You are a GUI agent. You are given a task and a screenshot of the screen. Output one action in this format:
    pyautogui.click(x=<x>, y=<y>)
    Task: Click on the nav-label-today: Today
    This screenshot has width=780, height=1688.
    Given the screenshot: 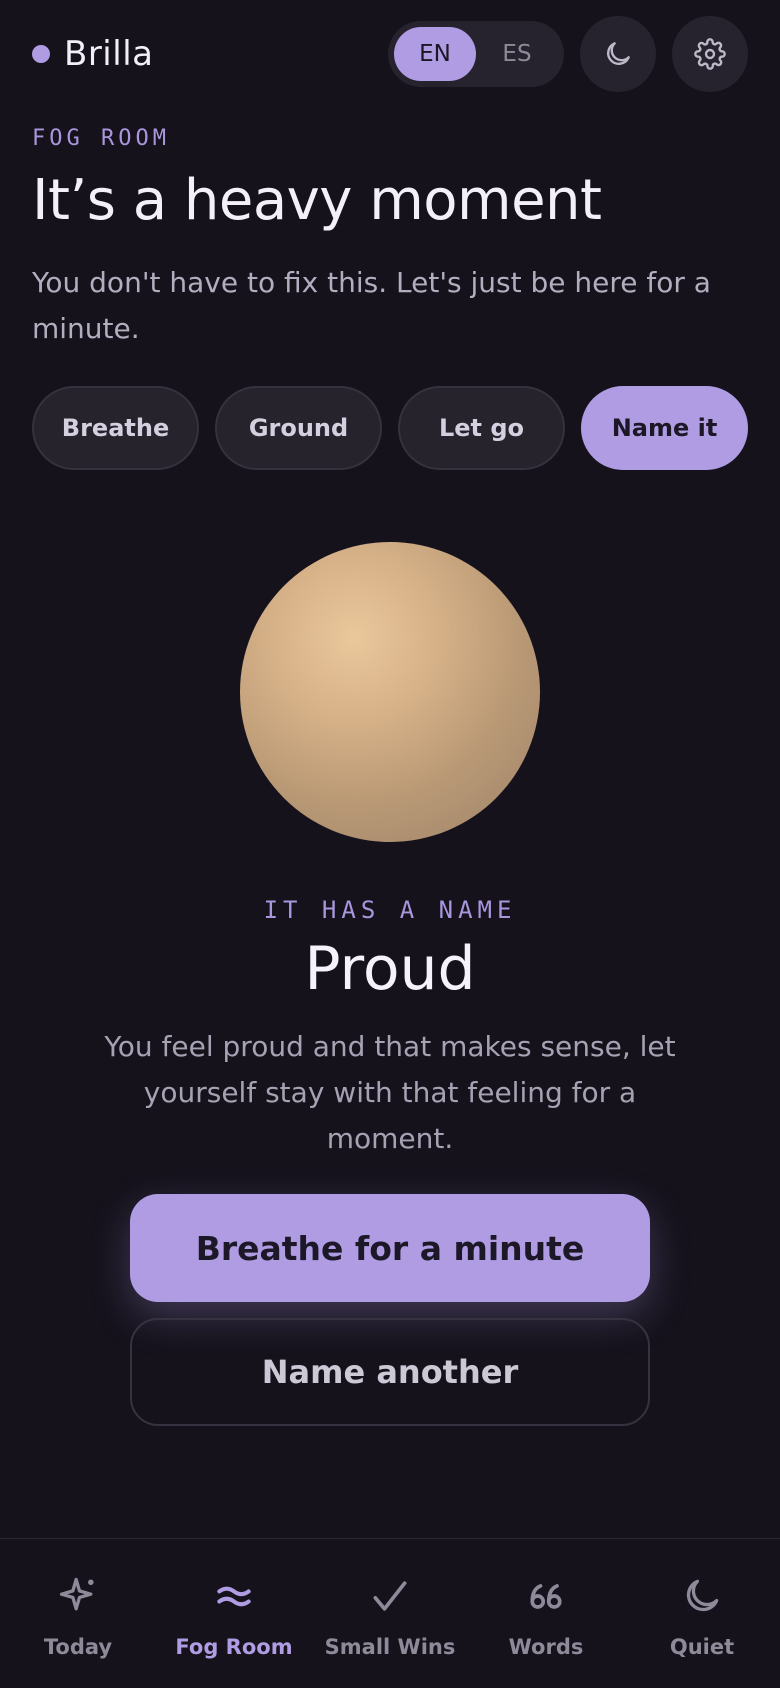 What is the action you would take?
    pyautogui.click(x=78, y=1647)
    